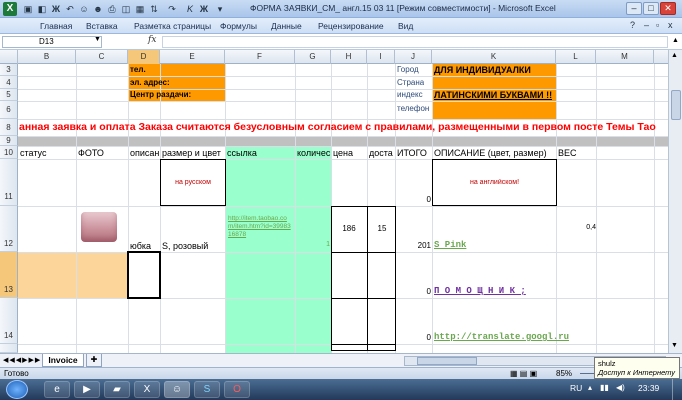 The width and height of the screenshot is (682, 400). I want to click on th-total: ИТОГО, so click(412, 153).